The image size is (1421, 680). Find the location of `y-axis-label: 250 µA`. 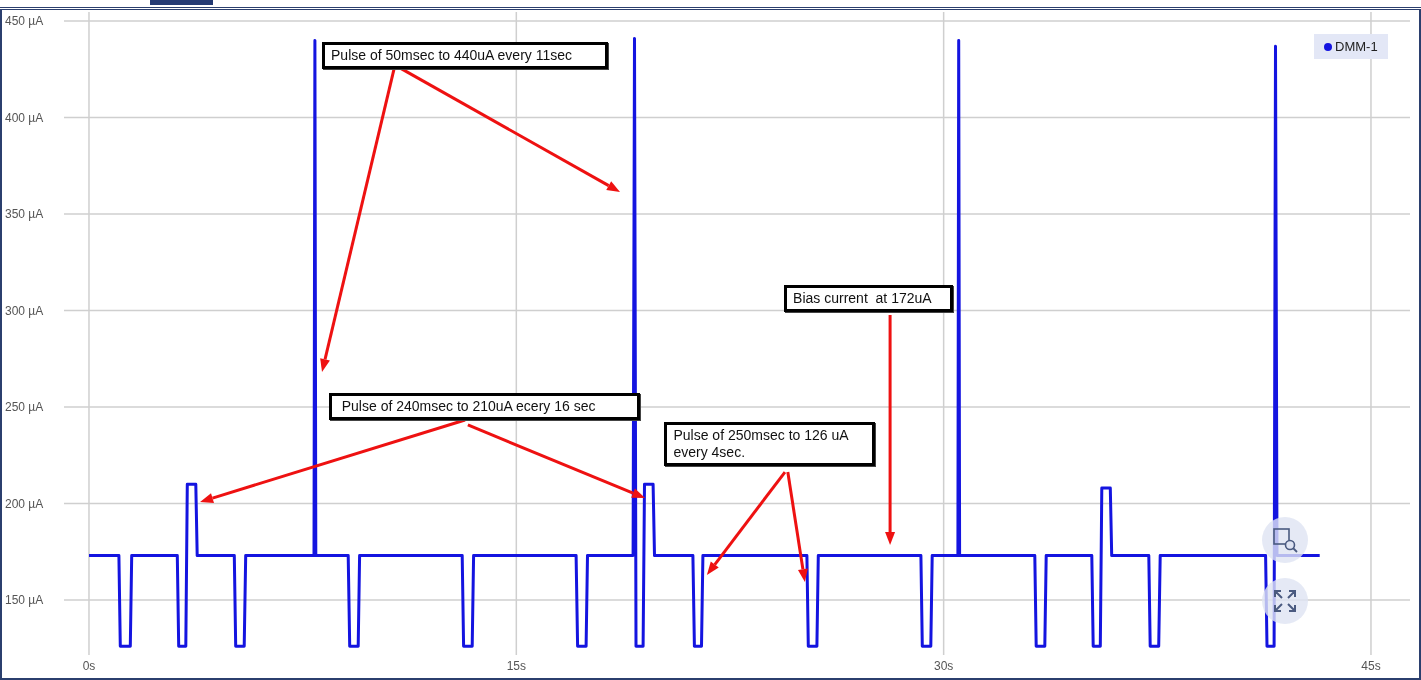

y-axis-label: 250 µA is located at coordinates (24, 407).